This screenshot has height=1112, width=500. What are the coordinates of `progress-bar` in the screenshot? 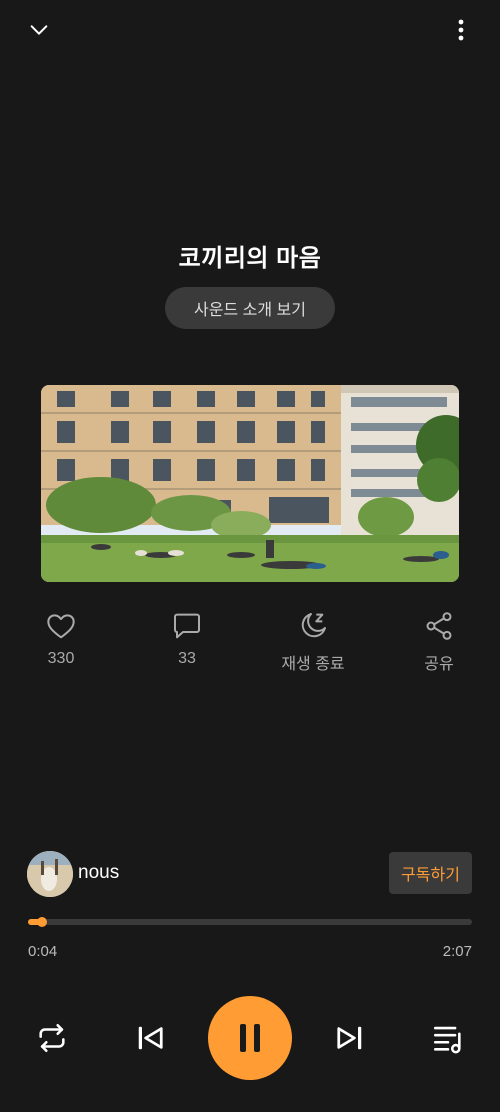 It's located at (250, 922).